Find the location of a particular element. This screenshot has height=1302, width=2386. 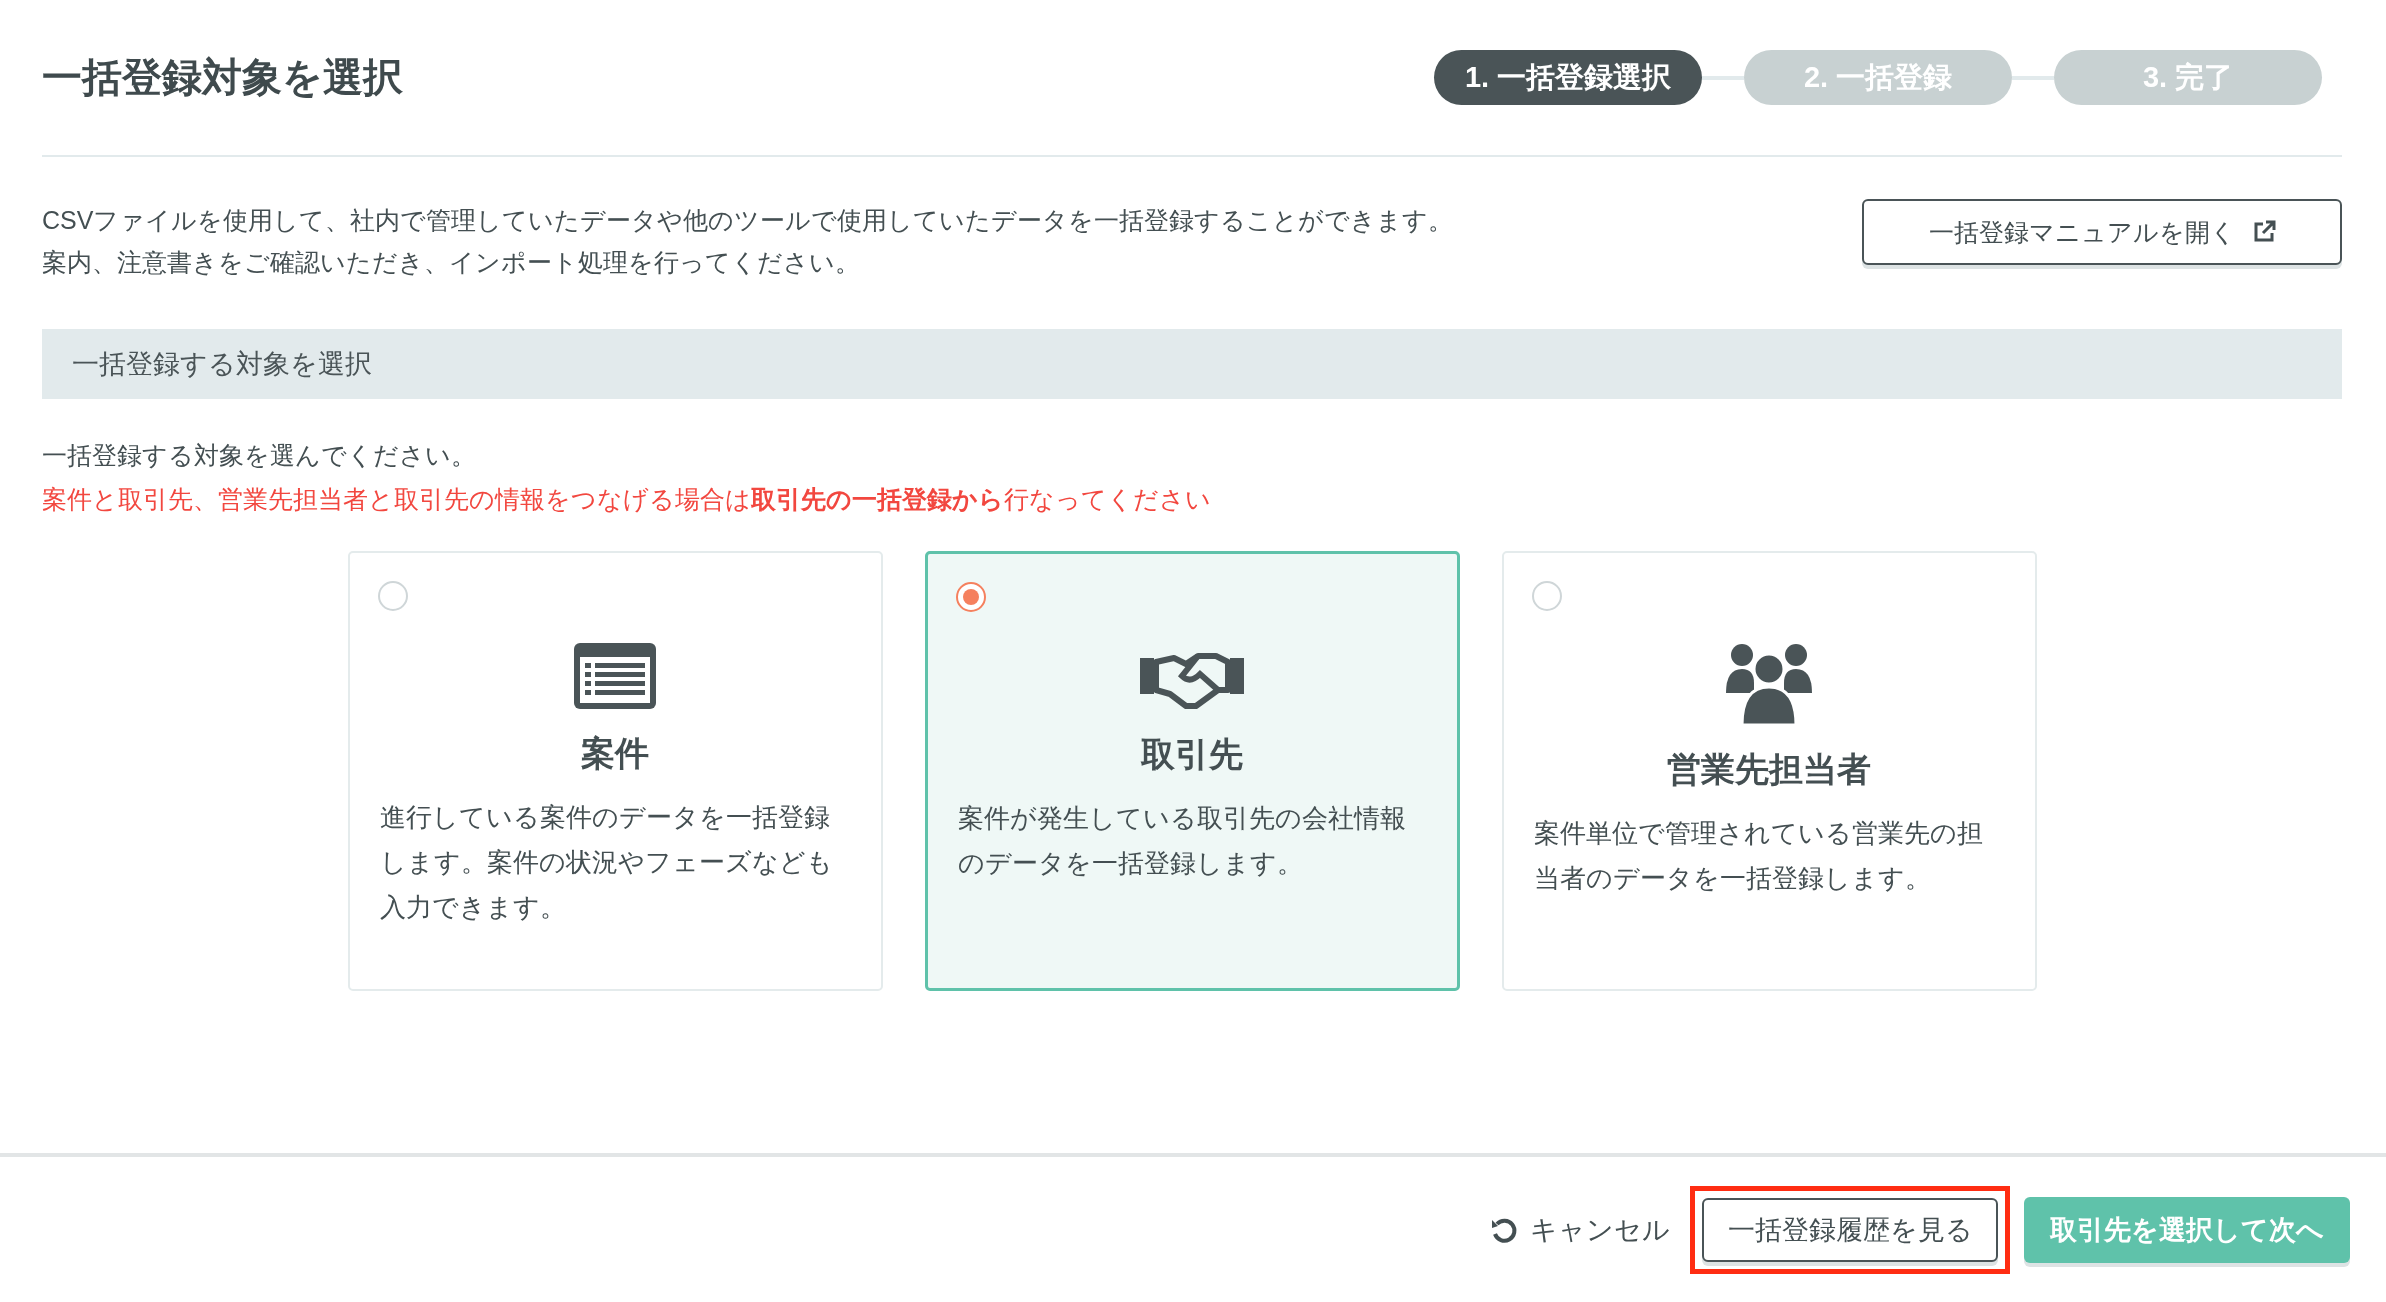

instruction-text: 一括登録する対象を選んでください。 is located at coordinates (259, 455).